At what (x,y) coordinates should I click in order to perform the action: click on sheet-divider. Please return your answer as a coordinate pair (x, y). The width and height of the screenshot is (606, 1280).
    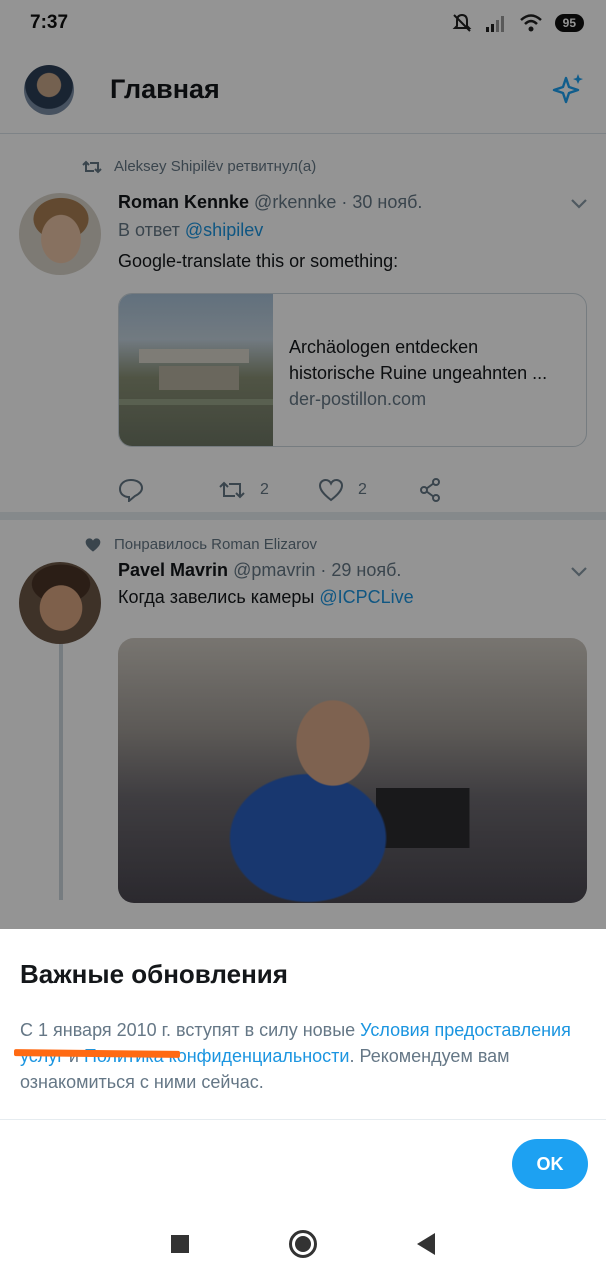
    Looking at the image, I should click on (303, 1119).